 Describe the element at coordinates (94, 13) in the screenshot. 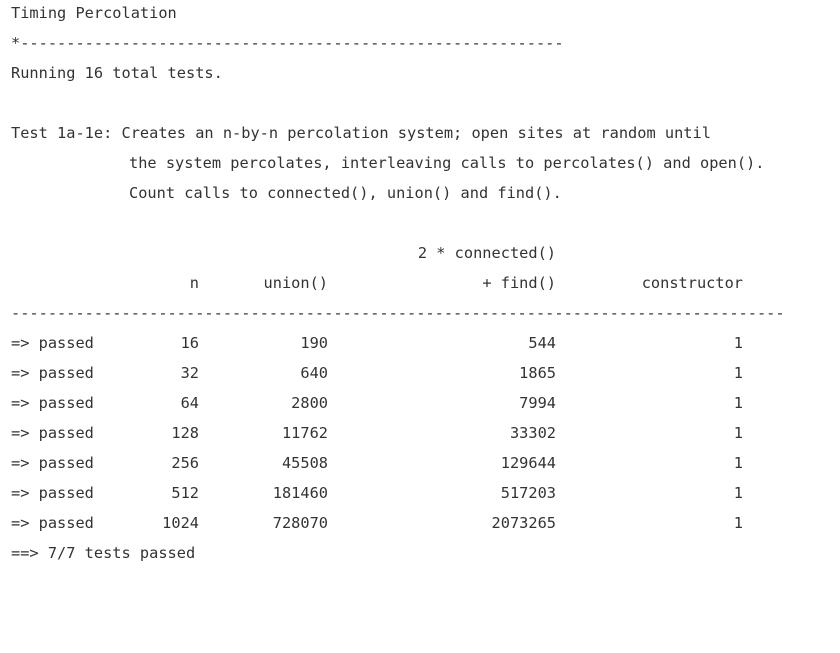

I see `output-title: Timing Percolation` at that location.